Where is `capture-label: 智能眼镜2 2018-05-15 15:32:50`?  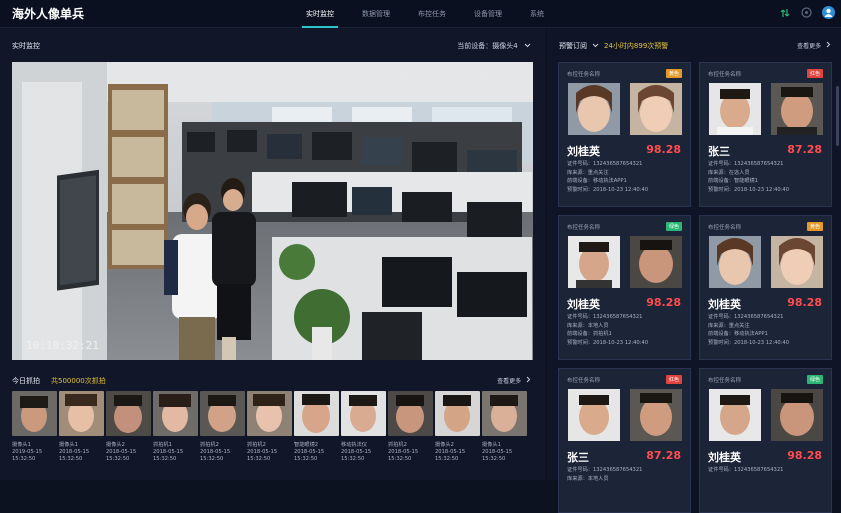
capture-label: 智能眼镜2 2018-05-15 15:32:50 is located at coordinates (309, 452).